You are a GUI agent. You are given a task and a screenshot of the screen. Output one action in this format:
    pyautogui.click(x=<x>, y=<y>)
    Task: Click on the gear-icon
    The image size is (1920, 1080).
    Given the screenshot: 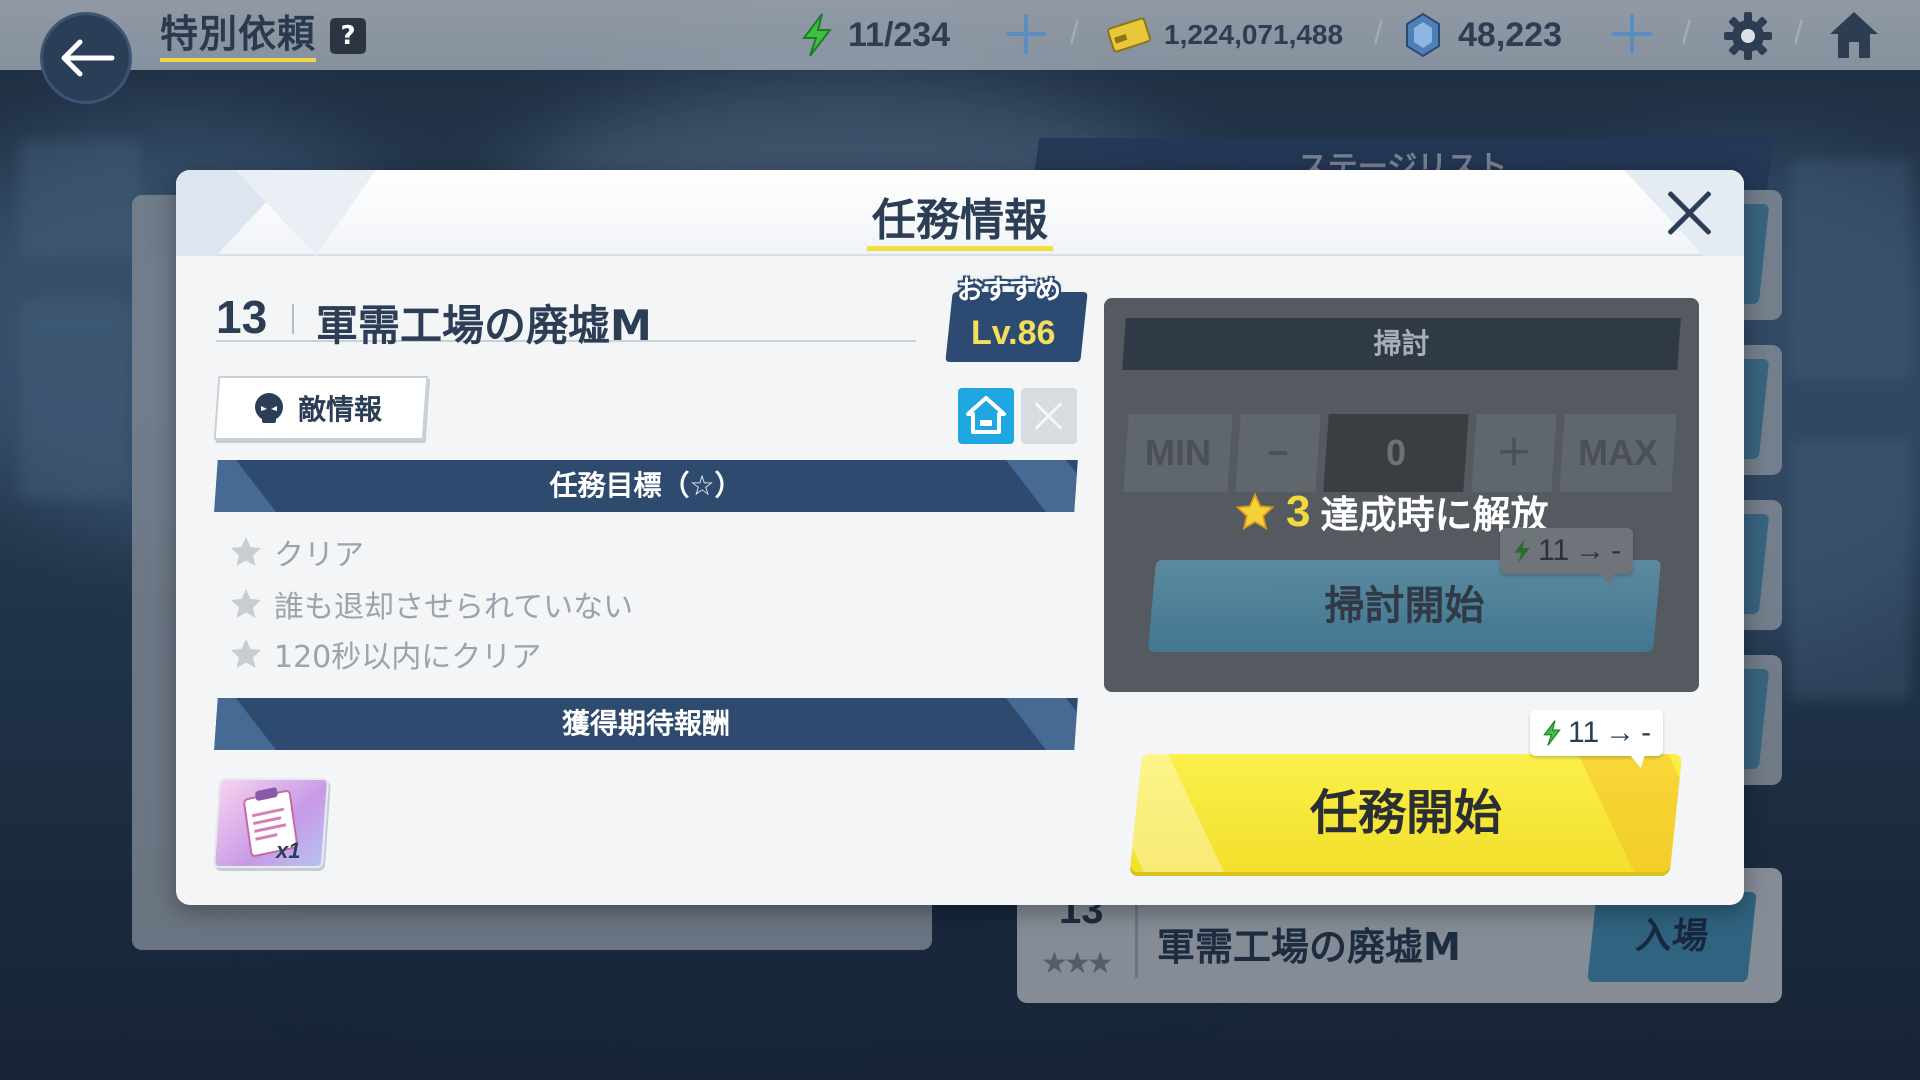 What is the action you would take?
    pyautogui.click(x=1748, y=36)
    